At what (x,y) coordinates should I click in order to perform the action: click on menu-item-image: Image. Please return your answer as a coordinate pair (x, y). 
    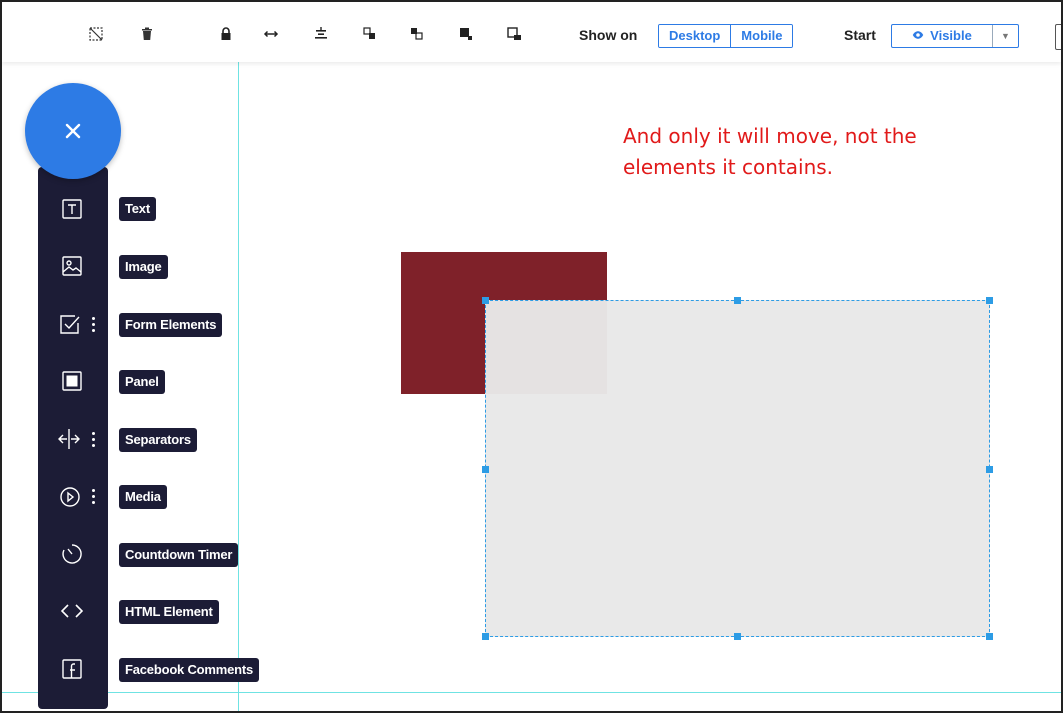
    Looking at the image, I should click on (143, 267).